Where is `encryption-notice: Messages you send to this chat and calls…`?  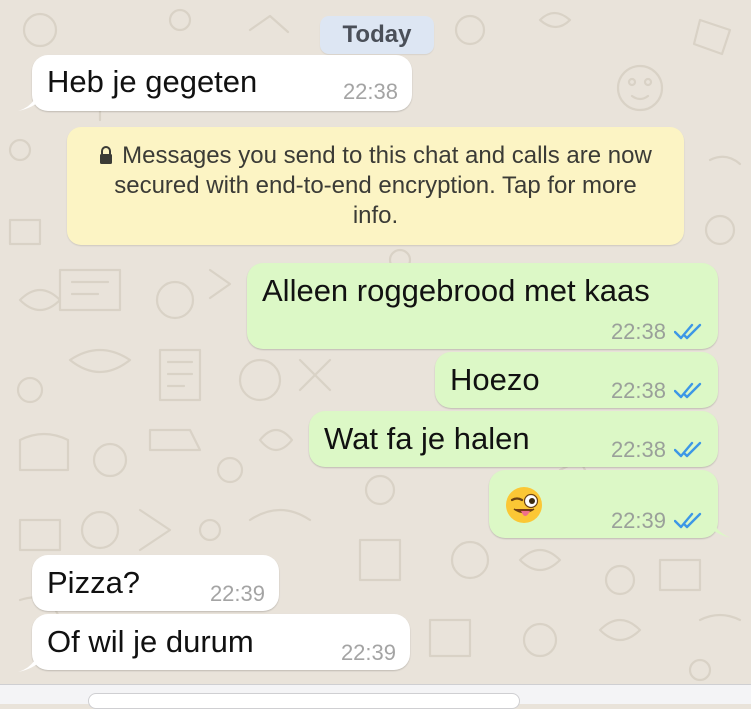
encryption-notice: Messages you send to this chat and calls… is located at coordinates (375, 186).